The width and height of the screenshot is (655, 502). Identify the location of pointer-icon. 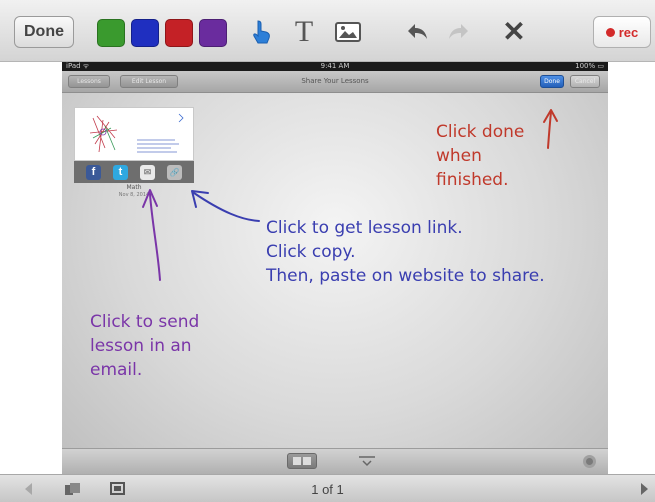
(262, 32).